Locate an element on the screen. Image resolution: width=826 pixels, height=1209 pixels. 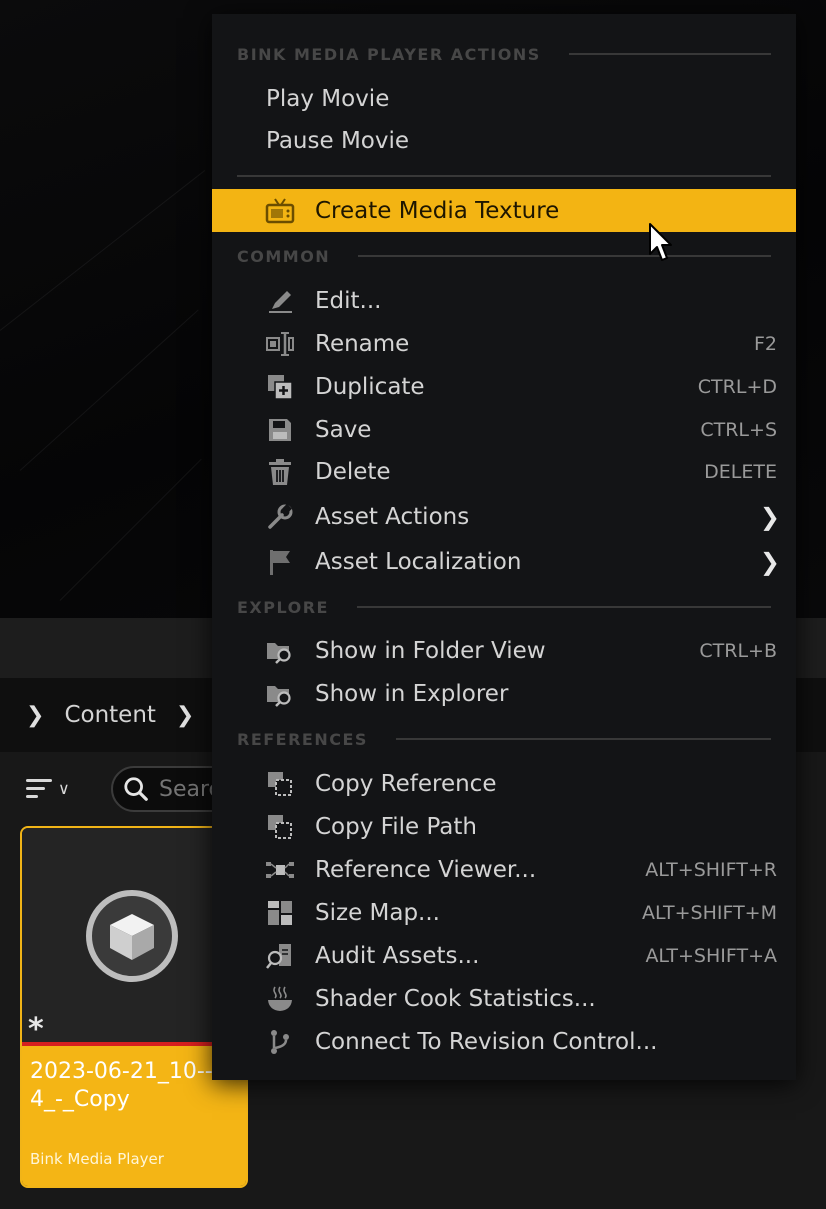
menu-item-label: Create Media Texture is located at coordinates (437, 210).